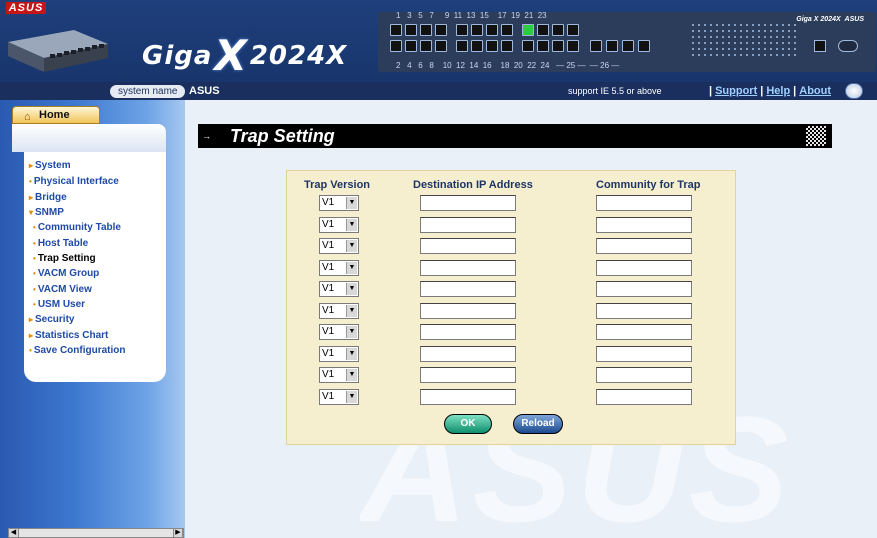  What do you see at coordinates (178, 533) in the screenshot?
I see `scroll-right-icon: ▶` at bounding box center [178, 533].